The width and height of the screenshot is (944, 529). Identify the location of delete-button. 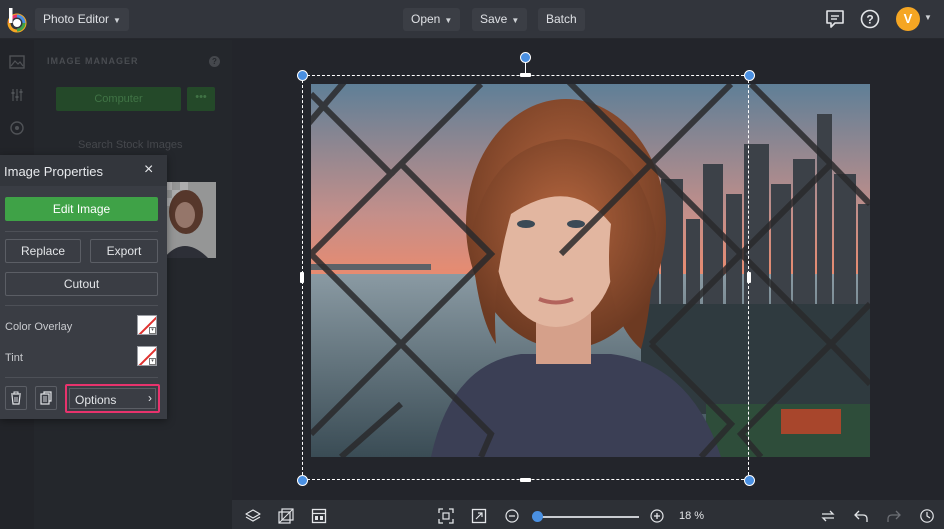
(16, 398).